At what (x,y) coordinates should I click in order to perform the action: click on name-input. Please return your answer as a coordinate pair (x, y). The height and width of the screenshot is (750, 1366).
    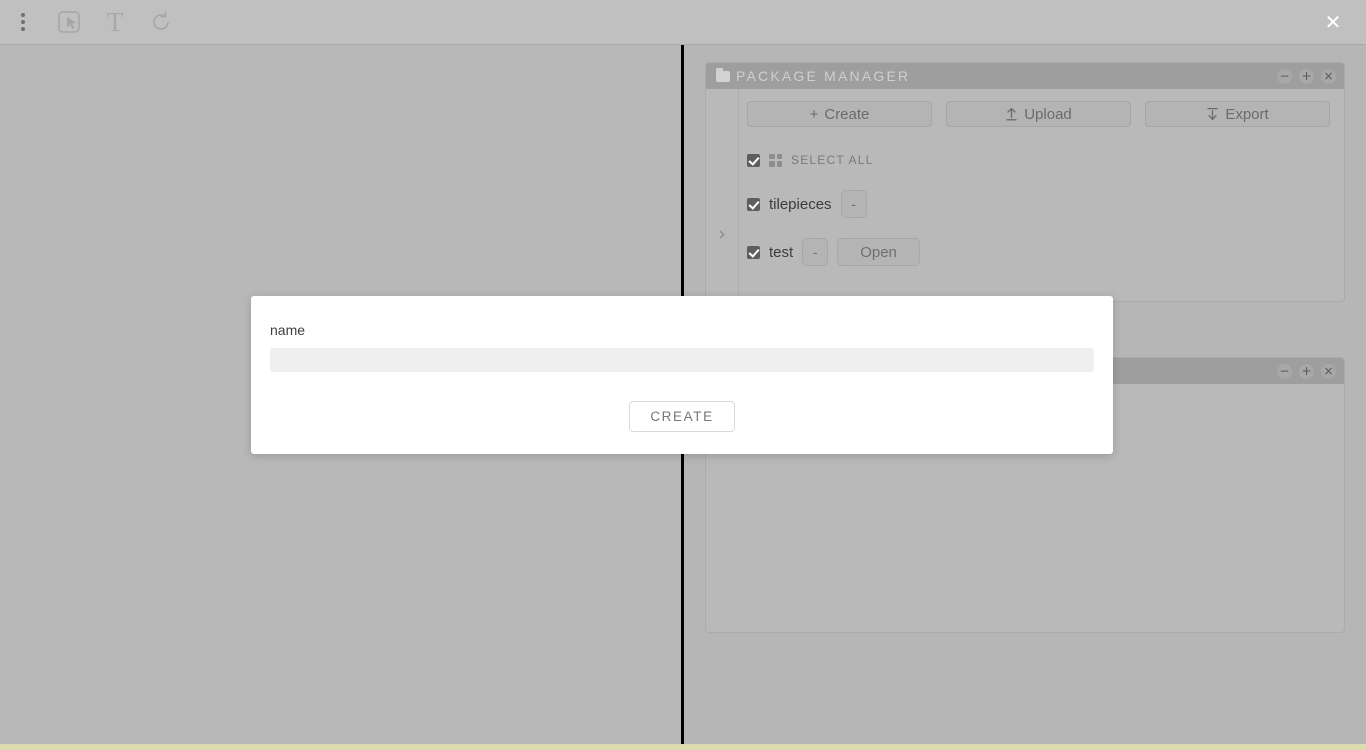
    Looking at the image, I should click on (682, 360).